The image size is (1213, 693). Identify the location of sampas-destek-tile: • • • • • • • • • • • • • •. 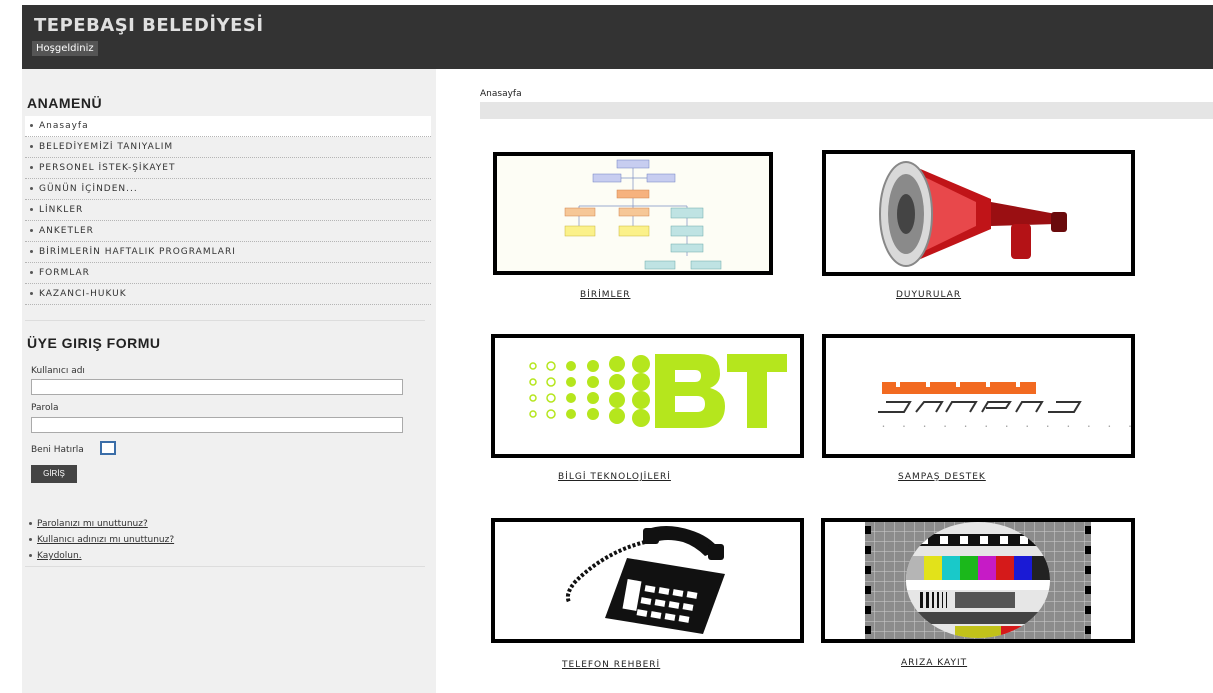
(978, 396).